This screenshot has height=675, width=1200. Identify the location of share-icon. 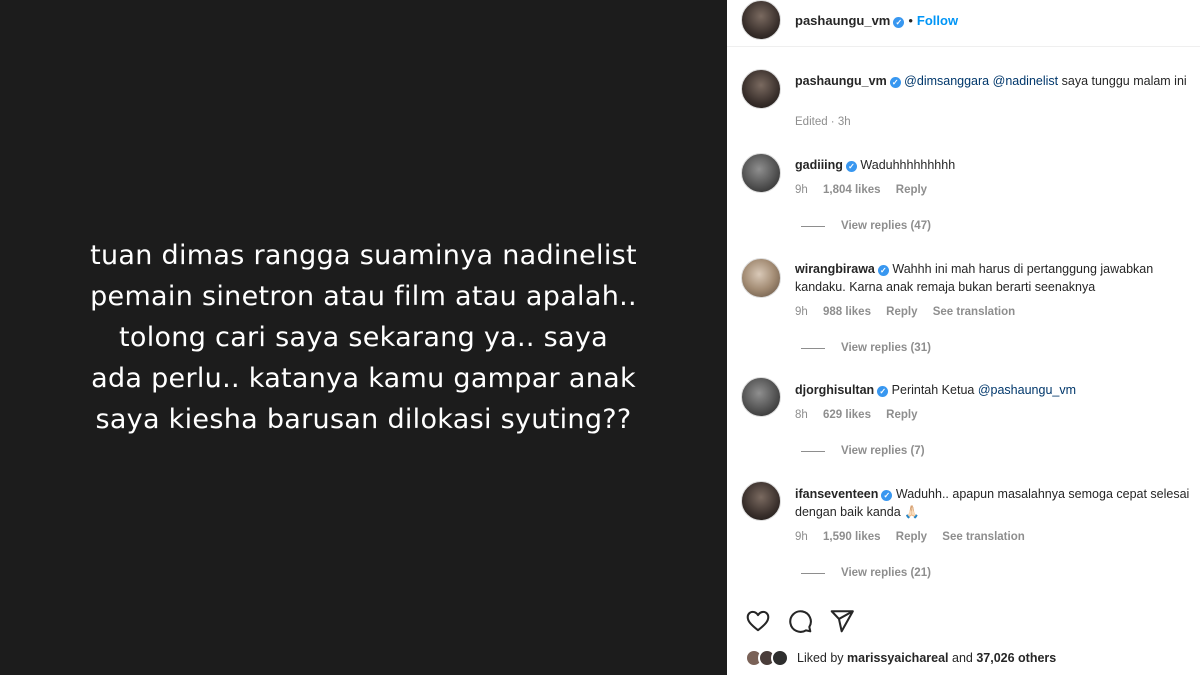
(842, 621).